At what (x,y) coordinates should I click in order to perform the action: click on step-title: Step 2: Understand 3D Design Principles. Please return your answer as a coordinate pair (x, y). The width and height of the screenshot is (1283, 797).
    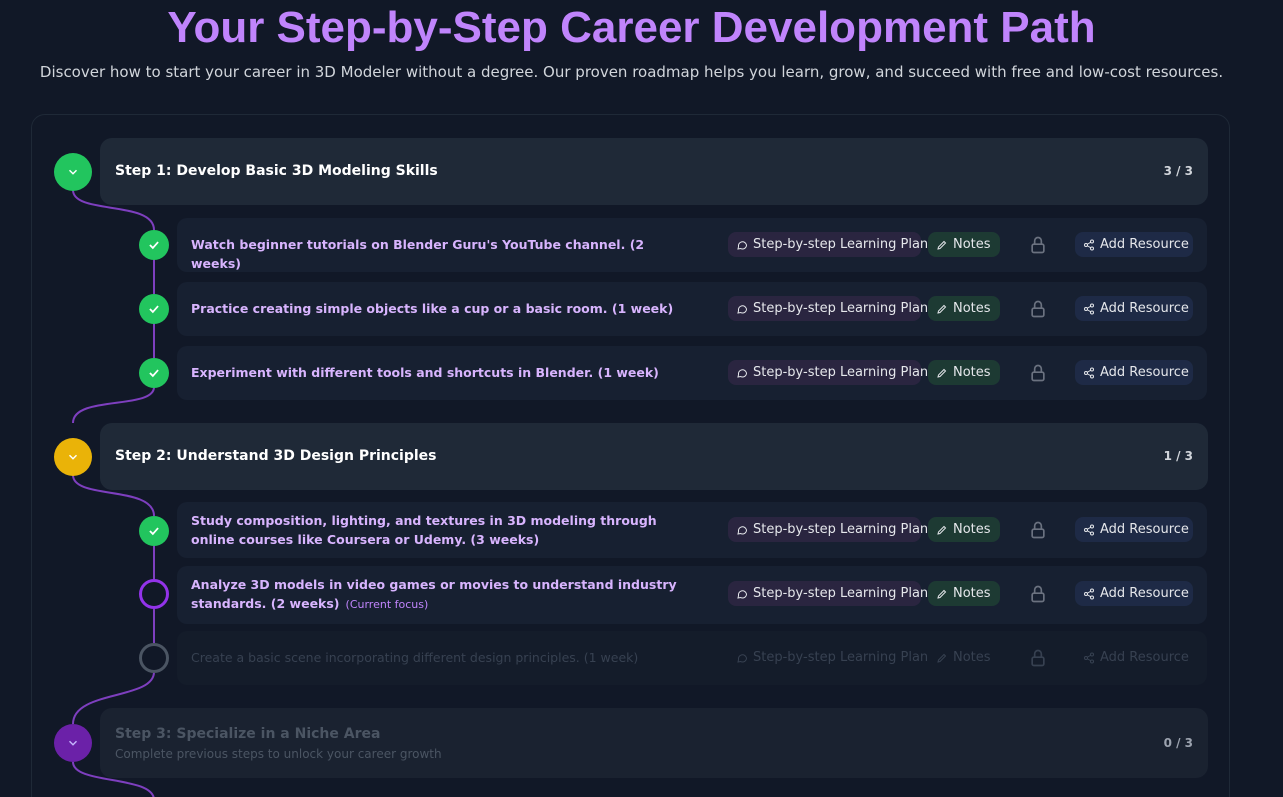
    Looking at the image, I should click on (276, 456).